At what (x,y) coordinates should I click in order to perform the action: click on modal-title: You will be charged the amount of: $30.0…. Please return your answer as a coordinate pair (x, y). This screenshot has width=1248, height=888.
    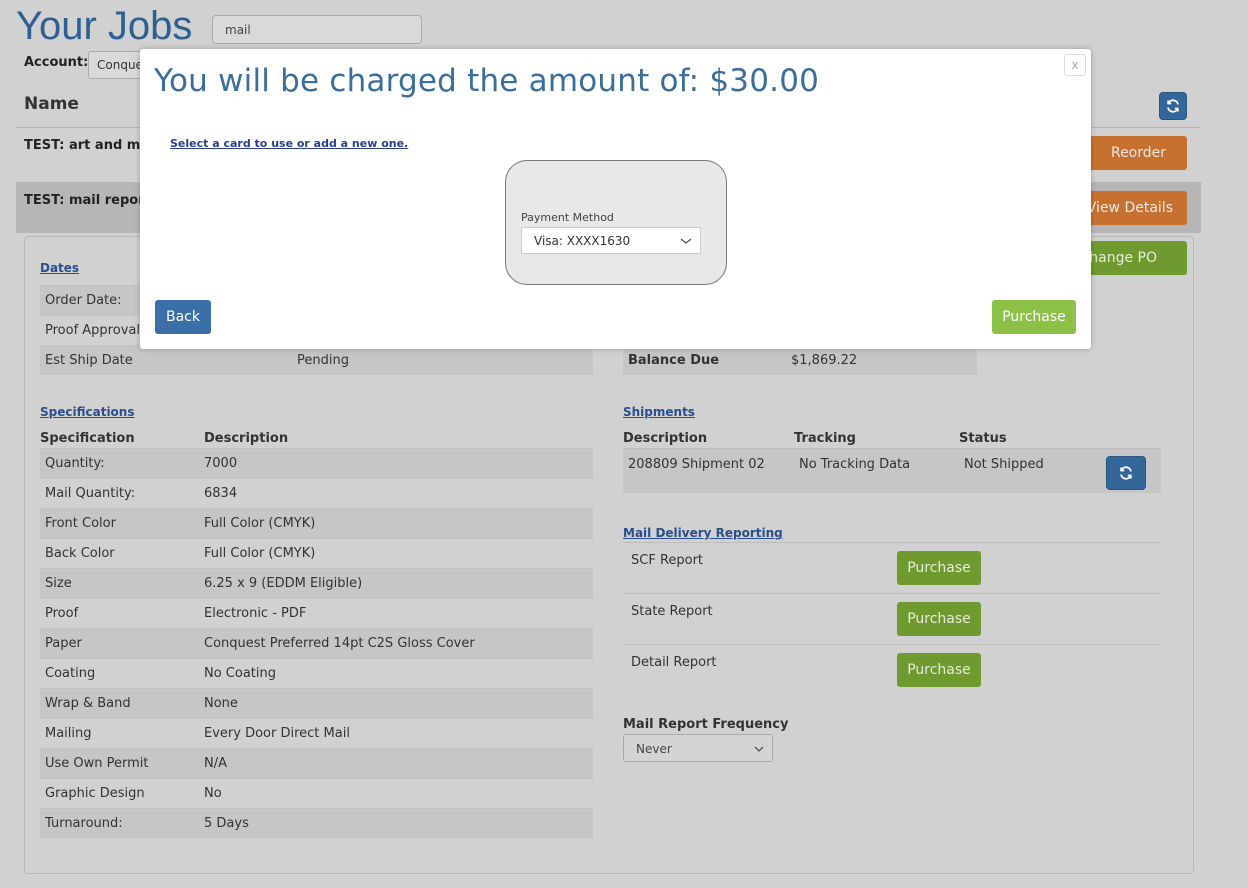
    Looking at the image, I should click on (487, 81).